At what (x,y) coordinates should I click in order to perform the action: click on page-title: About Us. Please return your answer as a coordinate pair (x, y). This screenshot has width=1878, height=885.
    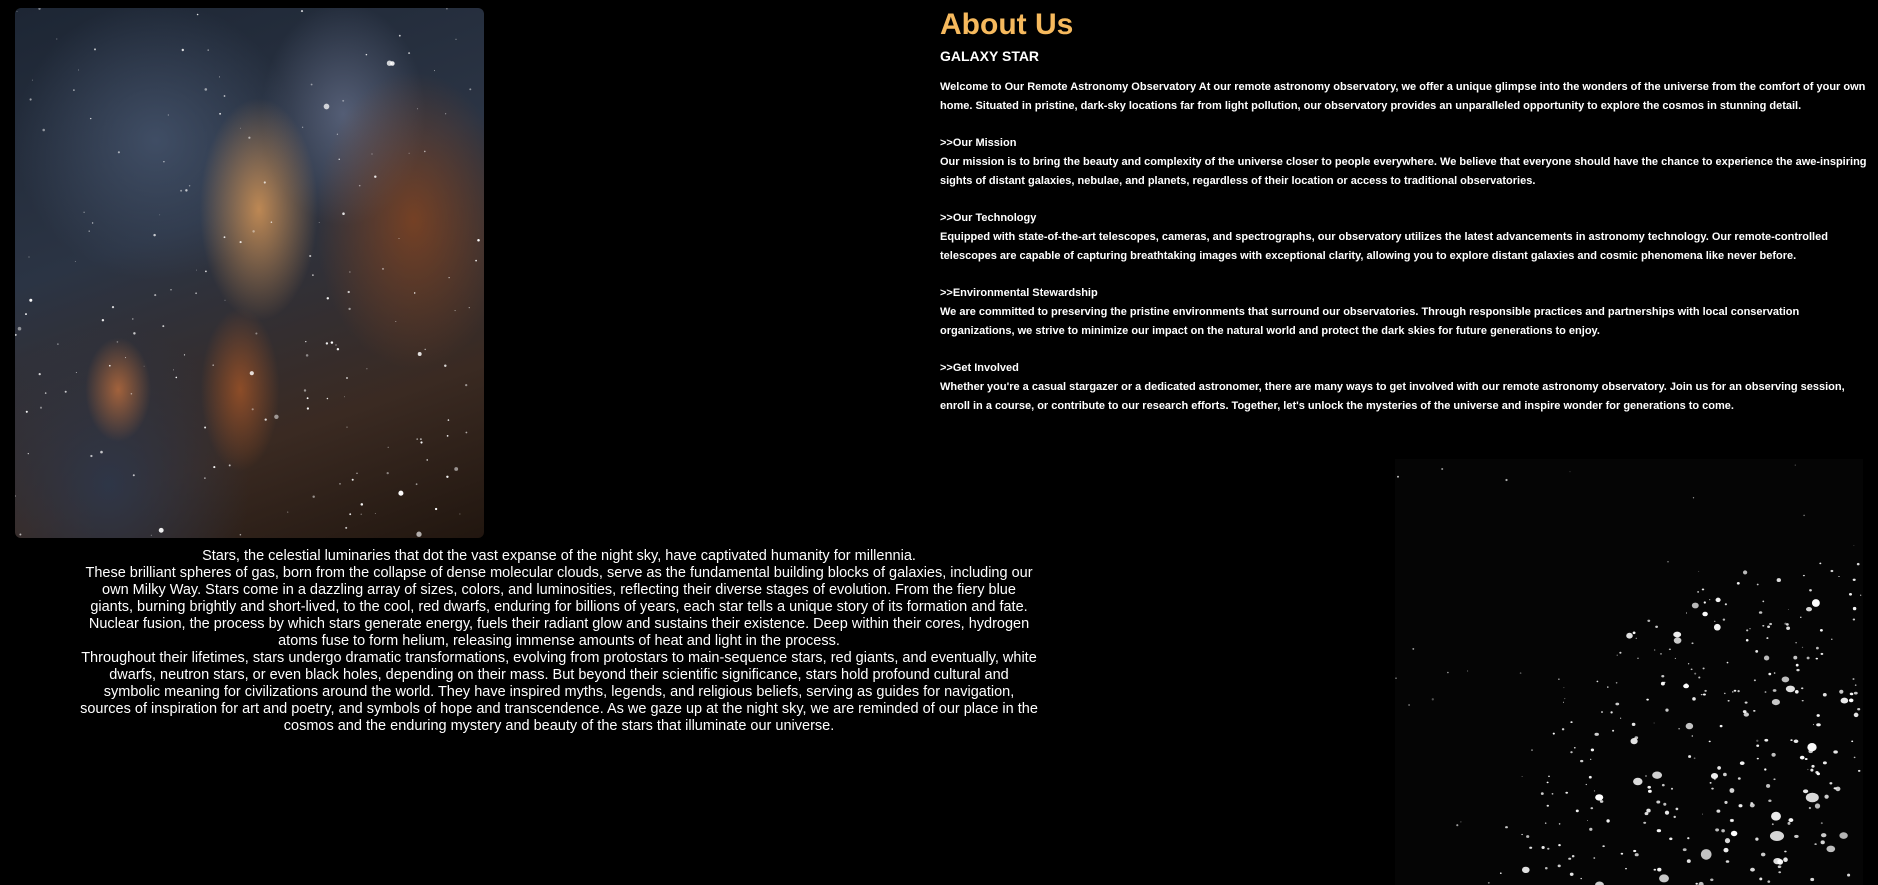
    Looking at the image, I should click on (1007, 24).